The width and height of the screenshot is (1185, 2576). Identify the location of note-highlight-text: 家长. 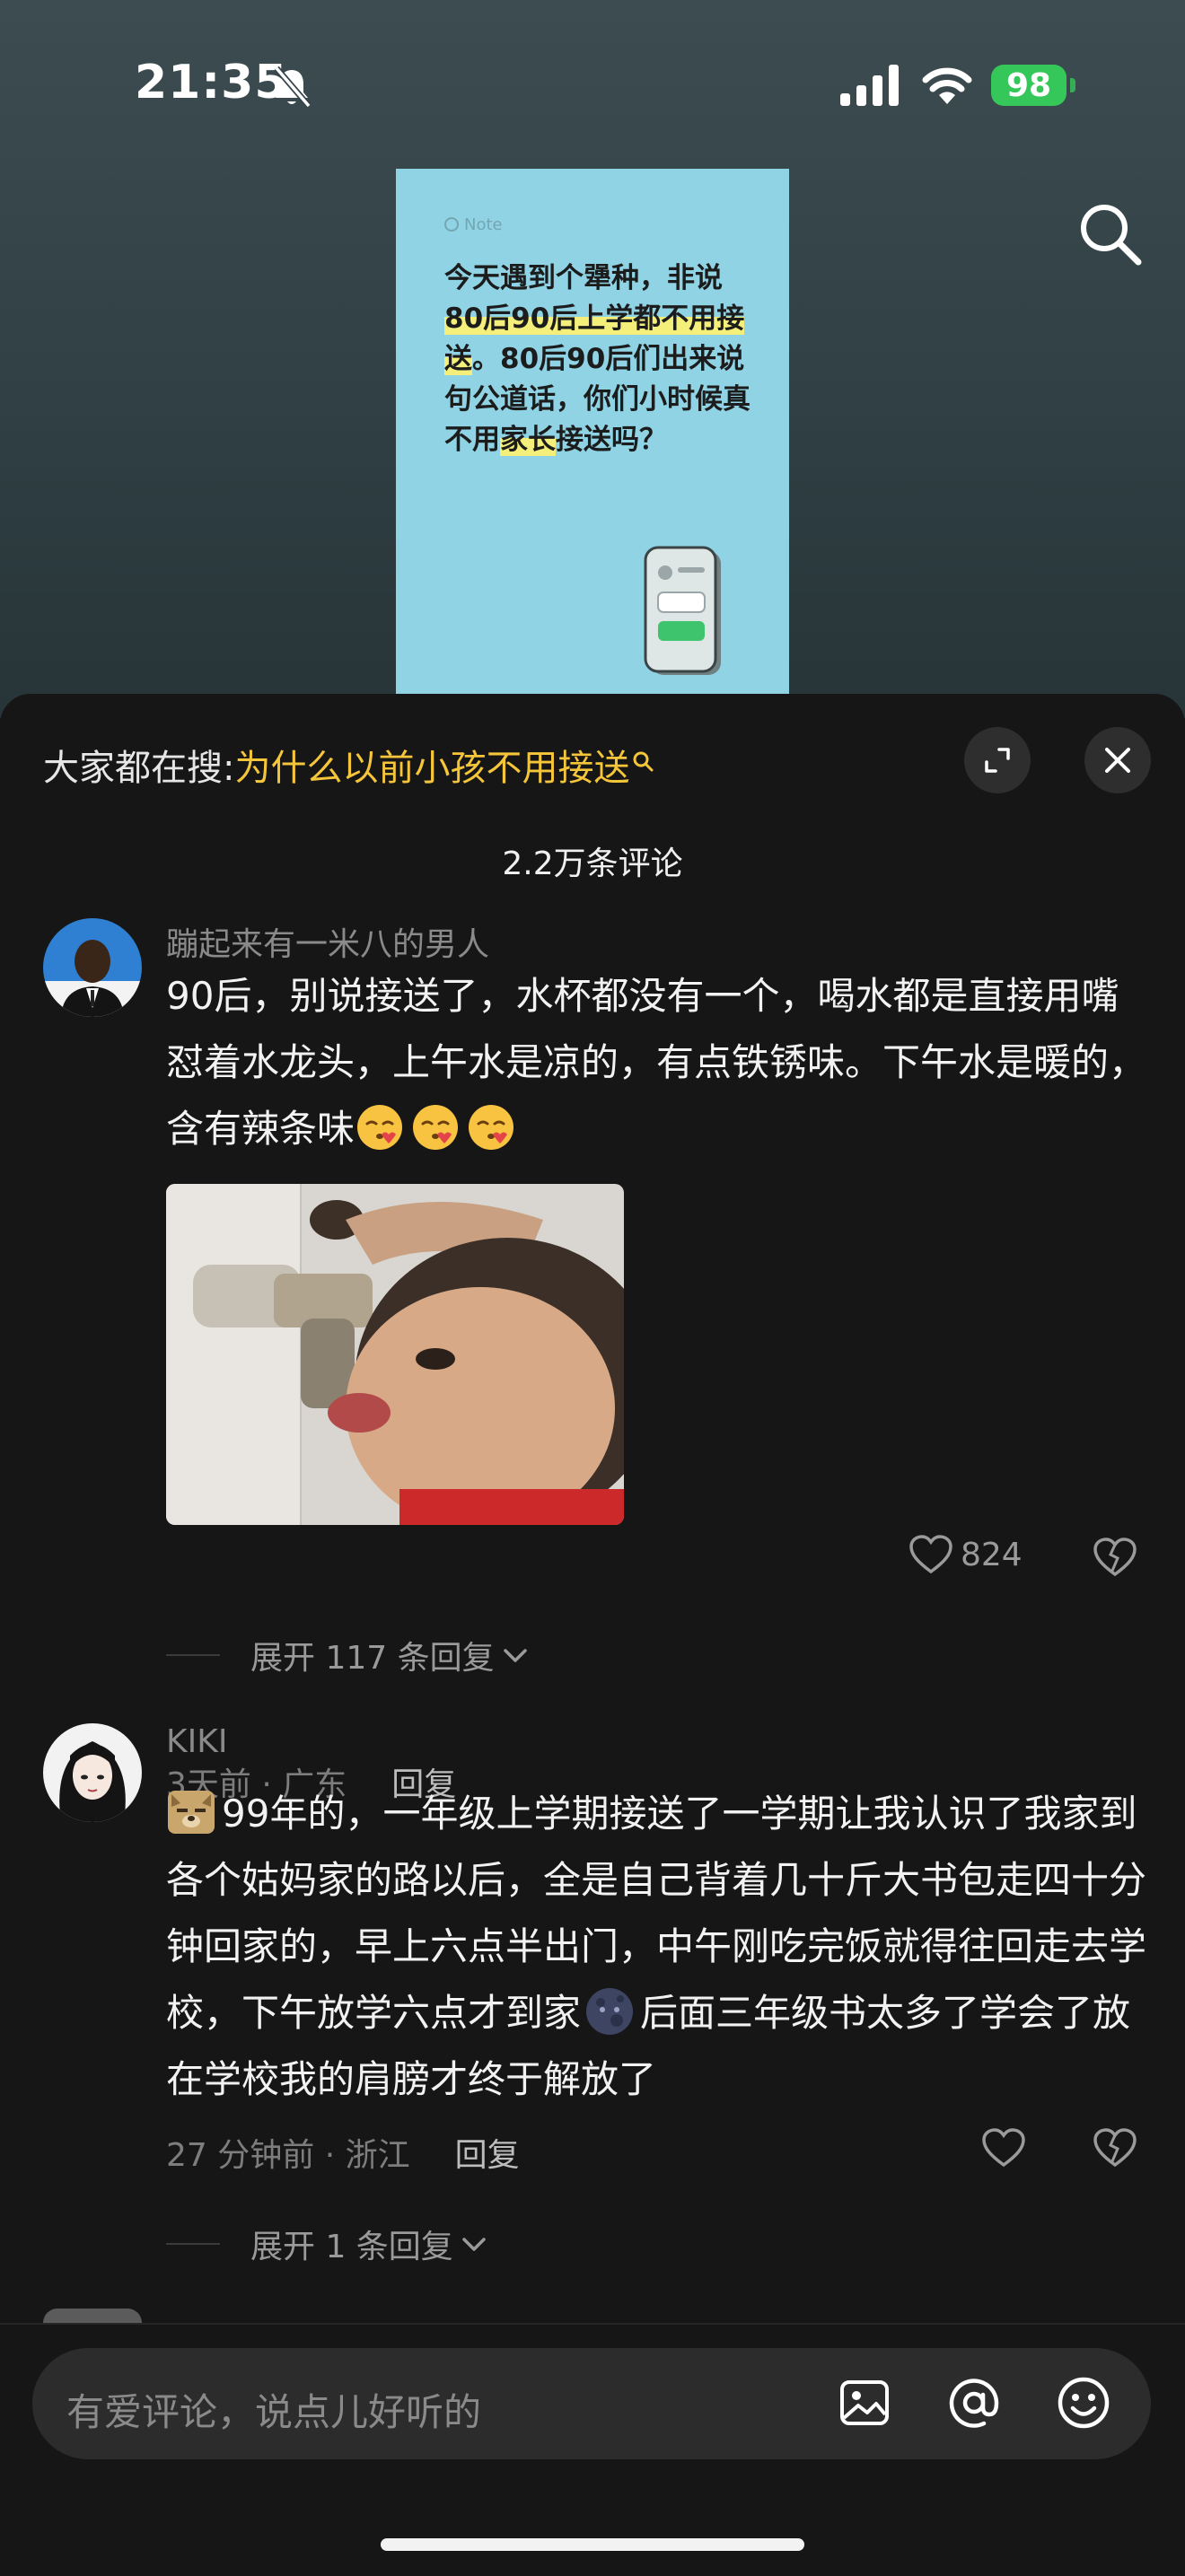
(528, 440).